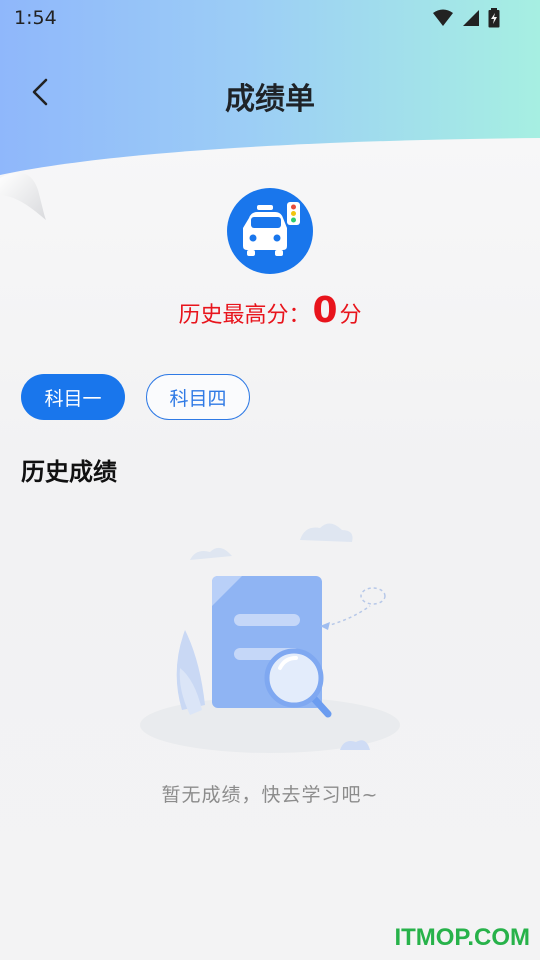 This screenshot has height=960, width=540. Describe the element at coordinates (270, 795) in the screenshot. I see `empty-state-message: 暂无成绩，快去学习吧~` at that location.